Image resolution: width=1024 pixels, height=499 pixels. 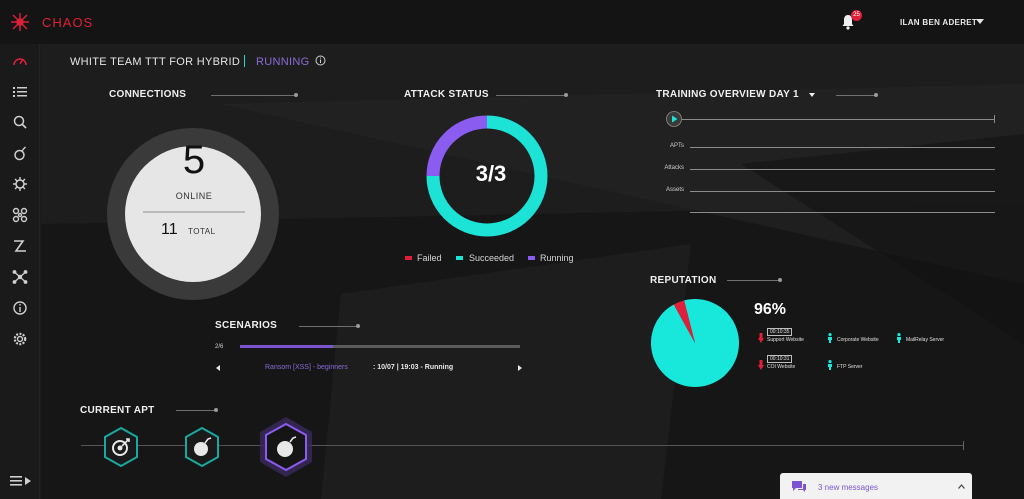 I want to click on legend-succeeded: Succeeded, so click(x=492, y=258).